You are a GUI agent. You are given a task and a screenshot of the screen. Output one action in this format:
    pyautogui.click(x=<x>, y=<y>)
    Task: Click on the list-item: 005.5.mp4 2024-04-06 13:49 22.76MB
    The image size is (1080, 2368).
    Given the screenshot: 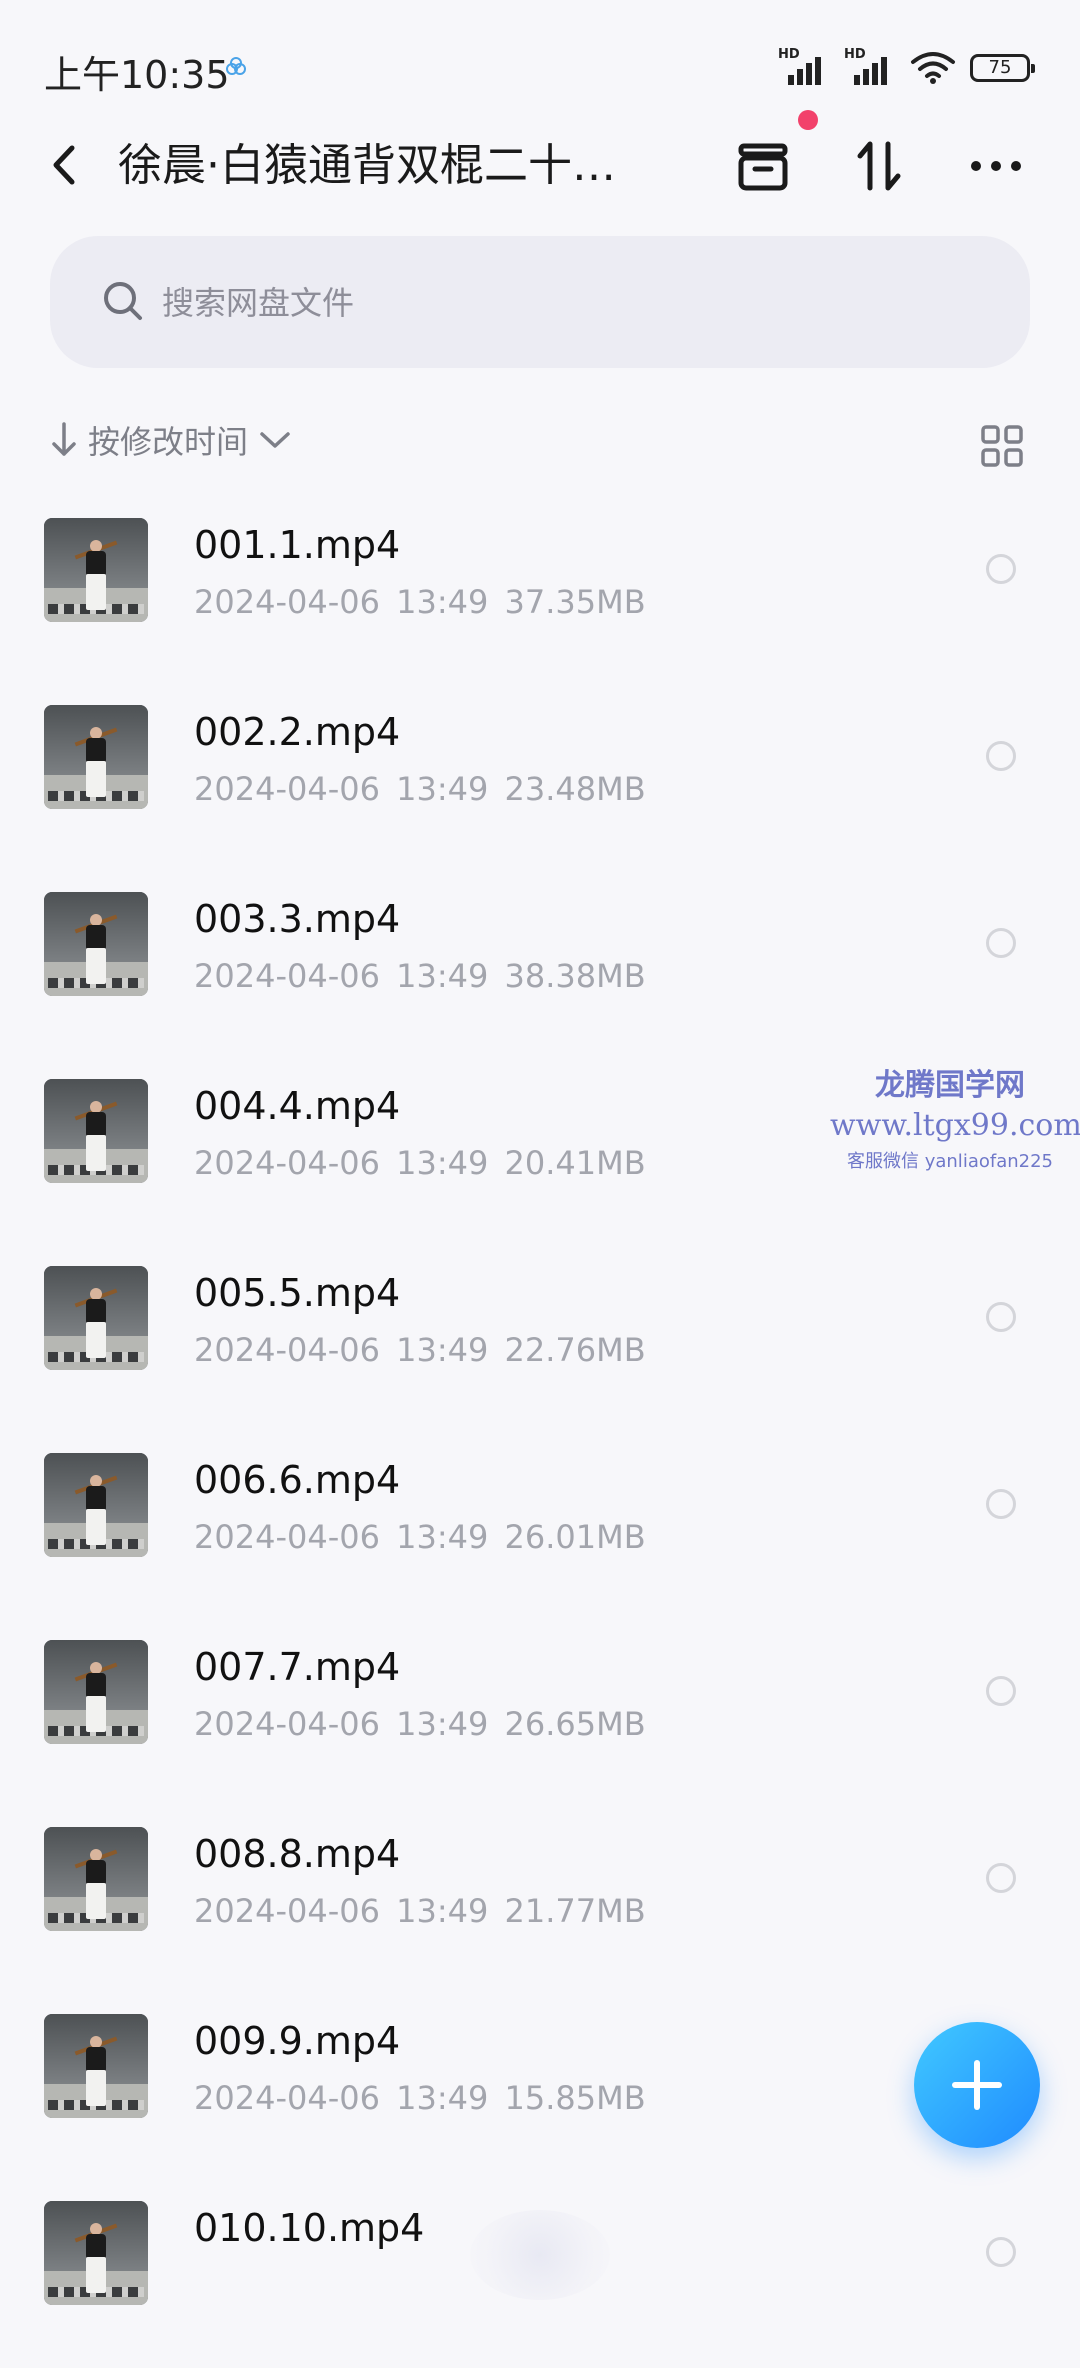 What is the action you would take?
    pyautogui.click(x=540, y=1339)
    